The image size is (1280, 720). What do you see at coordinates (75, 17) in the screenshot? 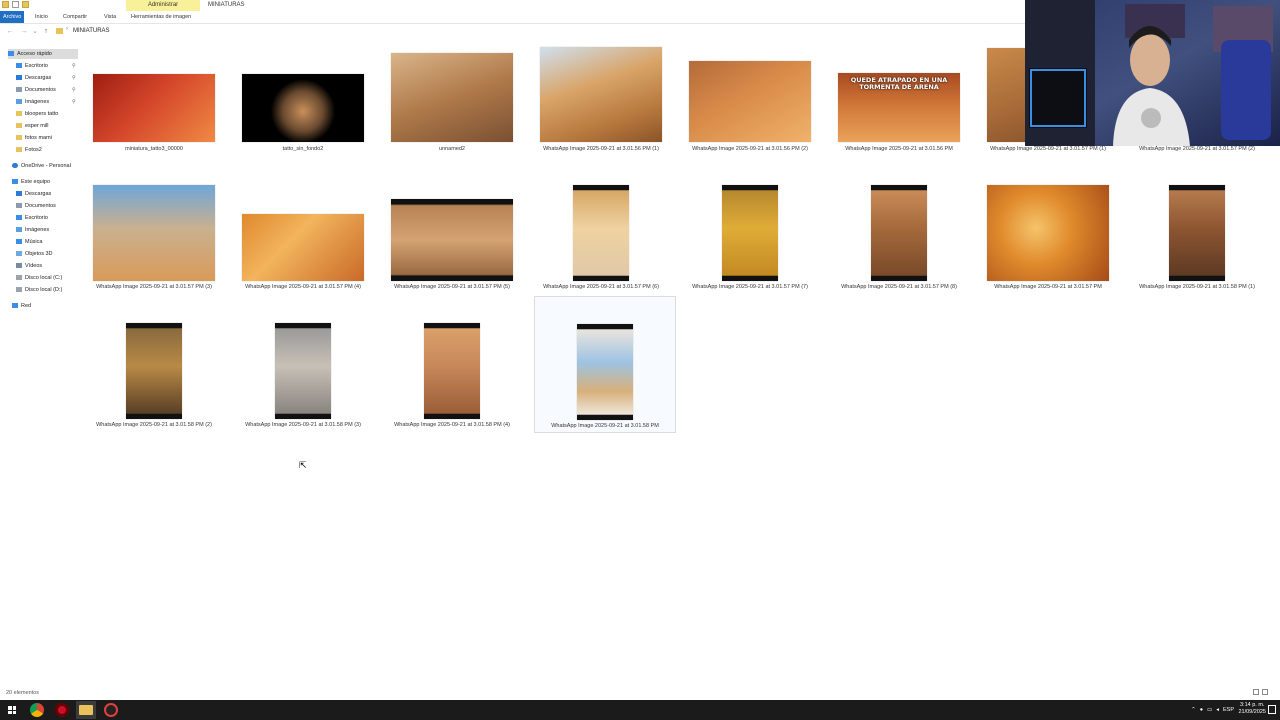
I see `tab-share: Compartir` at bounding box center [75, 17].